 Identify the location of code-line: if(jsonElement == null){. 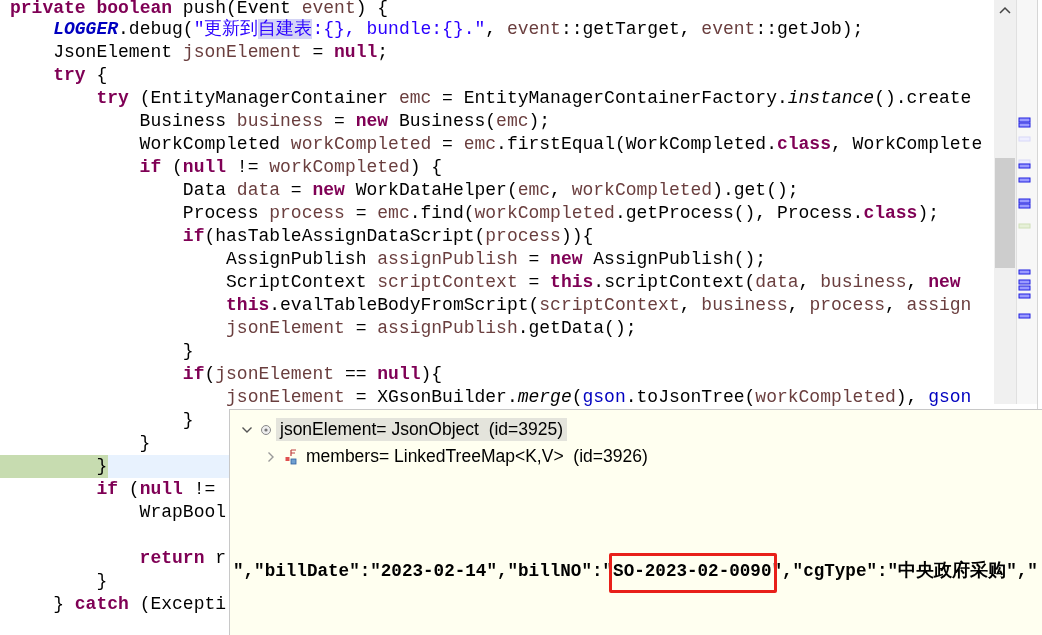
(312, 374).